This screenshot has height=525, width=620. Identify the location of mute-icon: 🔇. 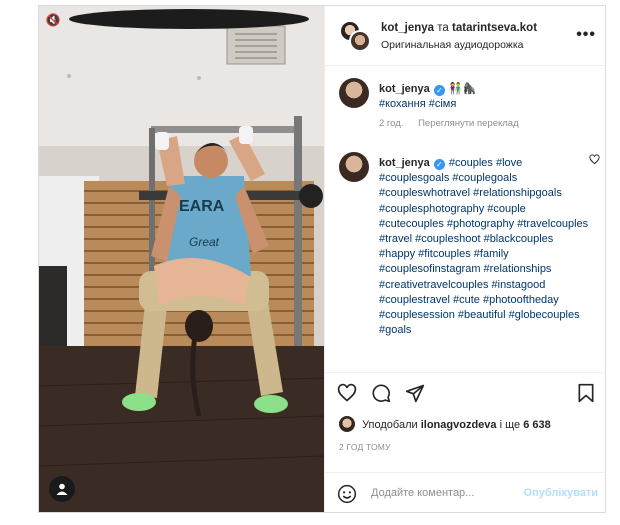
(53, 20).